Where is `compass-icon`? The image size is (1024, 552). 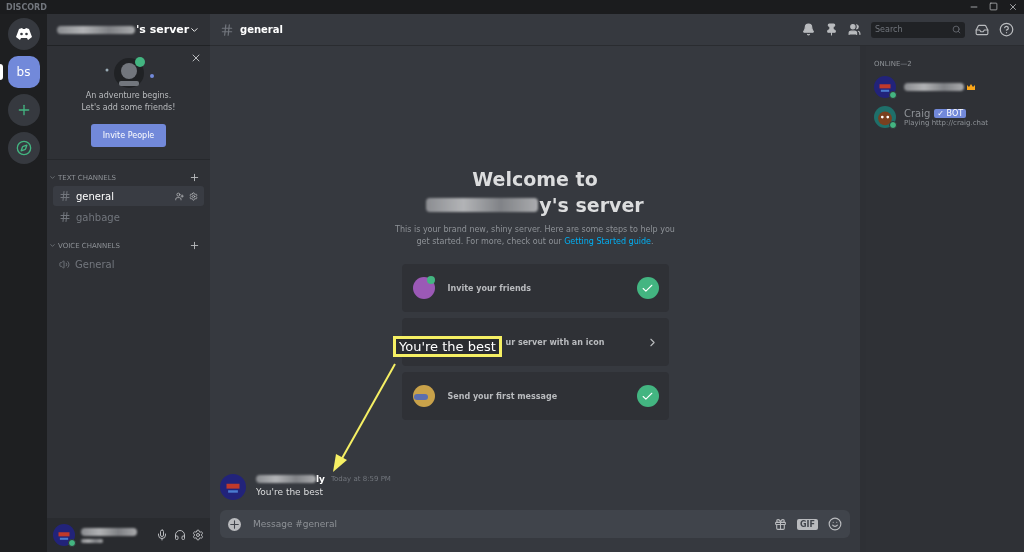 compass-icon is located at coordinates (23, 148).